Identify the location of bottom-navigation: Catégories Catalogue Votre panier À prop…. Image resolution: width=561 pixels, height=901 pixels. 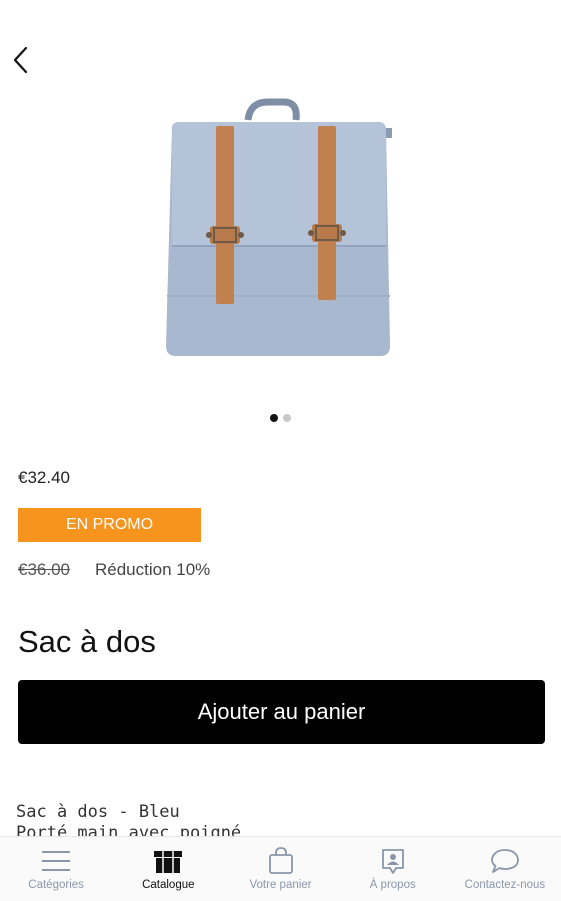
(280, 868).